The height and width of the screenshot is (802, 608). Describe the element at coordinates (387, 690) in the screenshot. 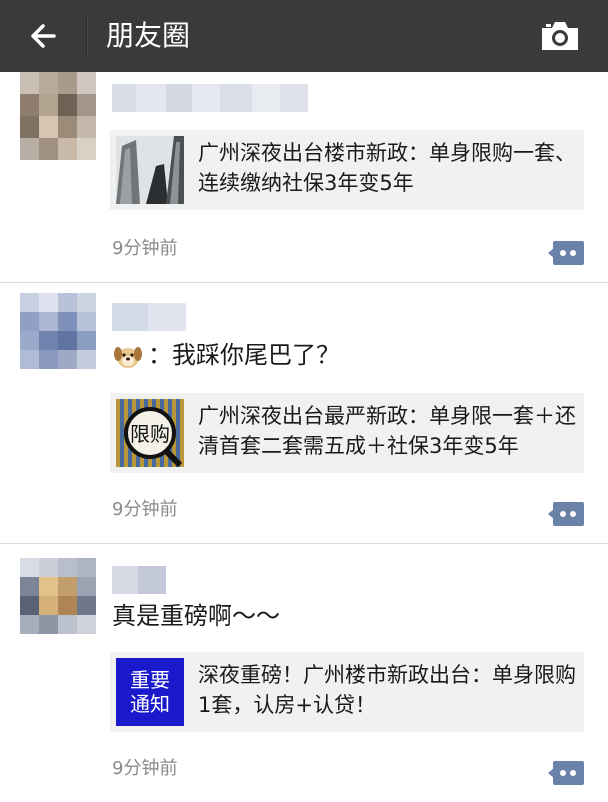

I see `link-title: 深夜重磅！广州楼市新政出台：单身限购1套，认房+认贷！` at that location.